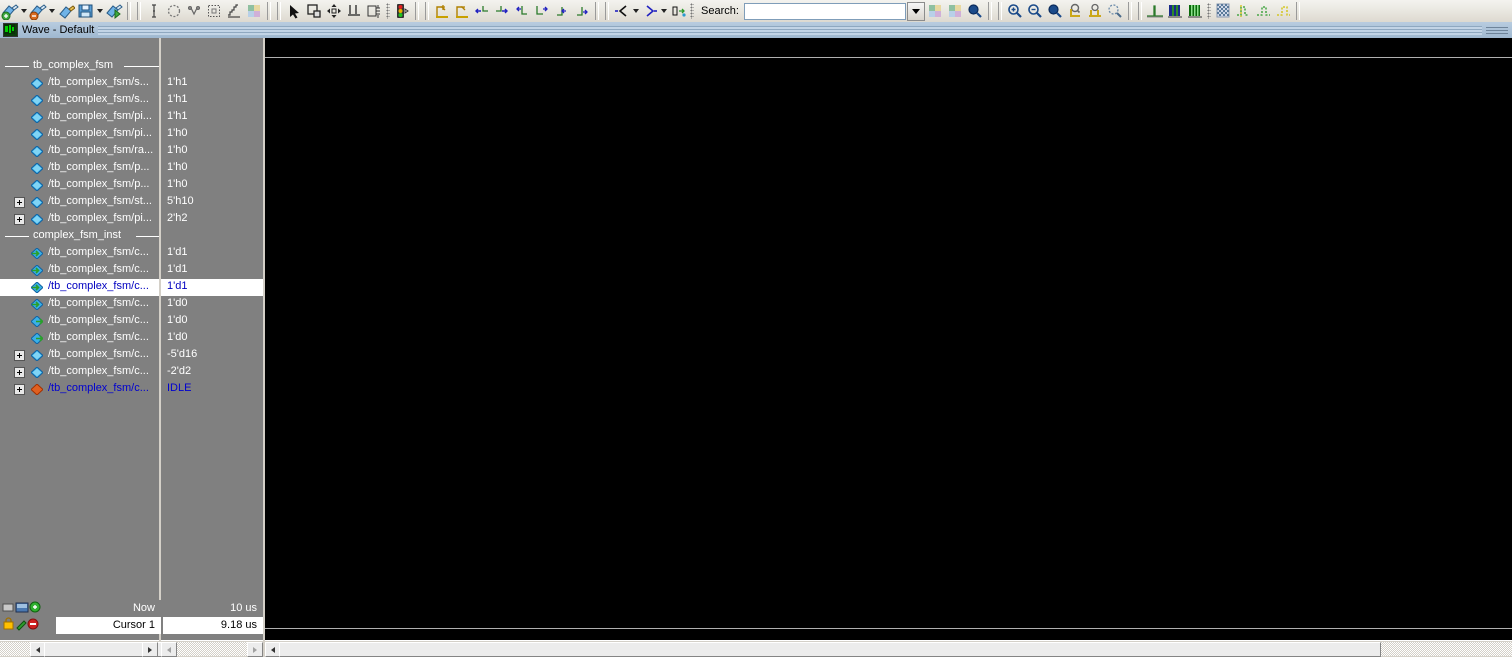 This screenshot has height=657, width=1512. I want to click on wave-pane-hscrollbar, so click(888, 648).